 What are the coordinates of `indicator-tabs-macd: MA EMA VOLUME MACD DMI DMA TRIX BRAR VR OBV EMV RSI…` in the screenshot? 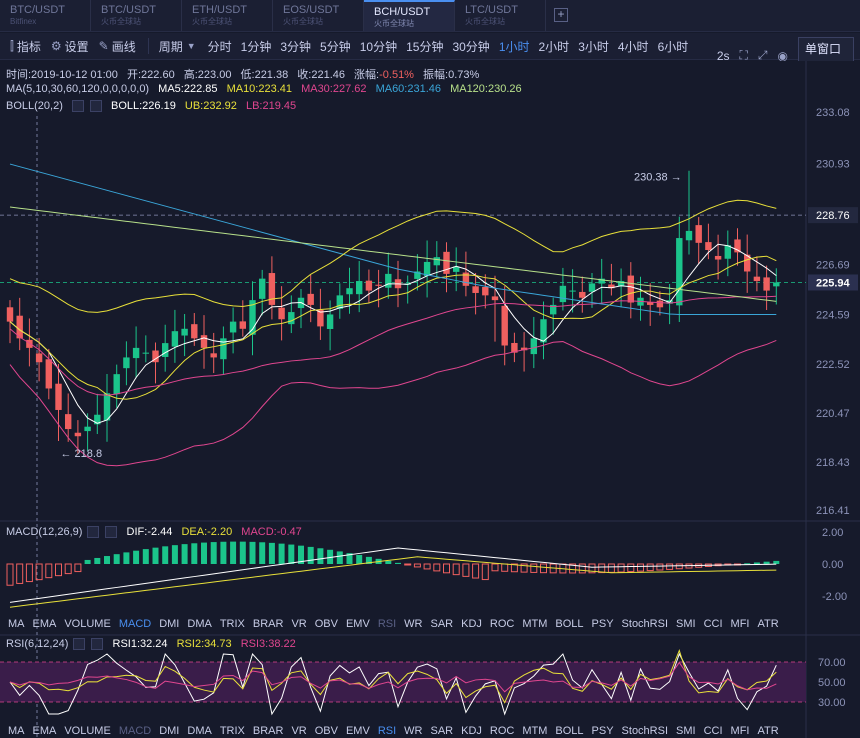 It's located at (400, 624).